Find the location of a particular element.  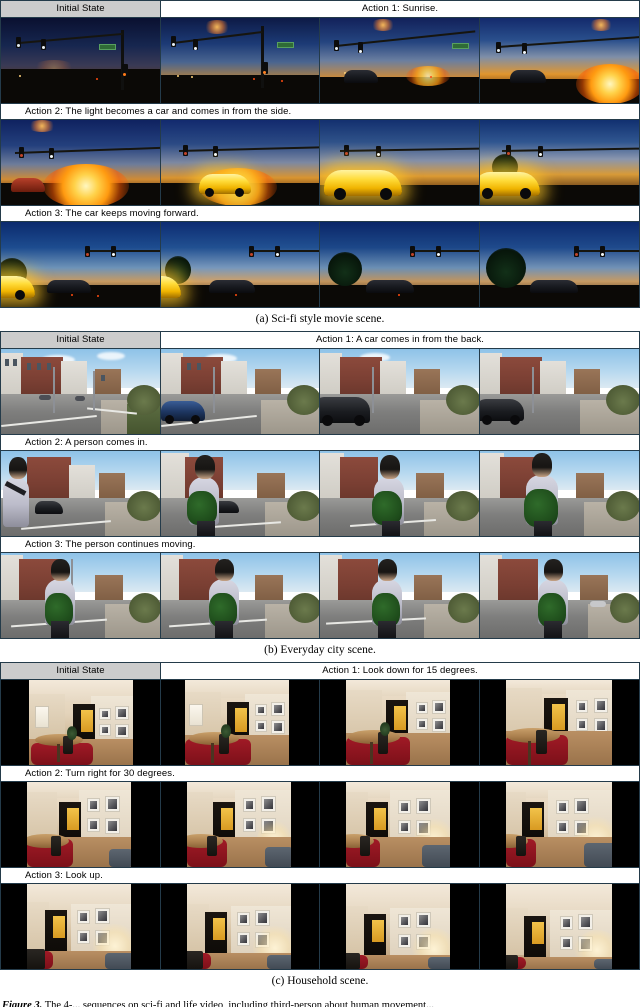

frame-strip-a2 is located at coordinates (320, 162).